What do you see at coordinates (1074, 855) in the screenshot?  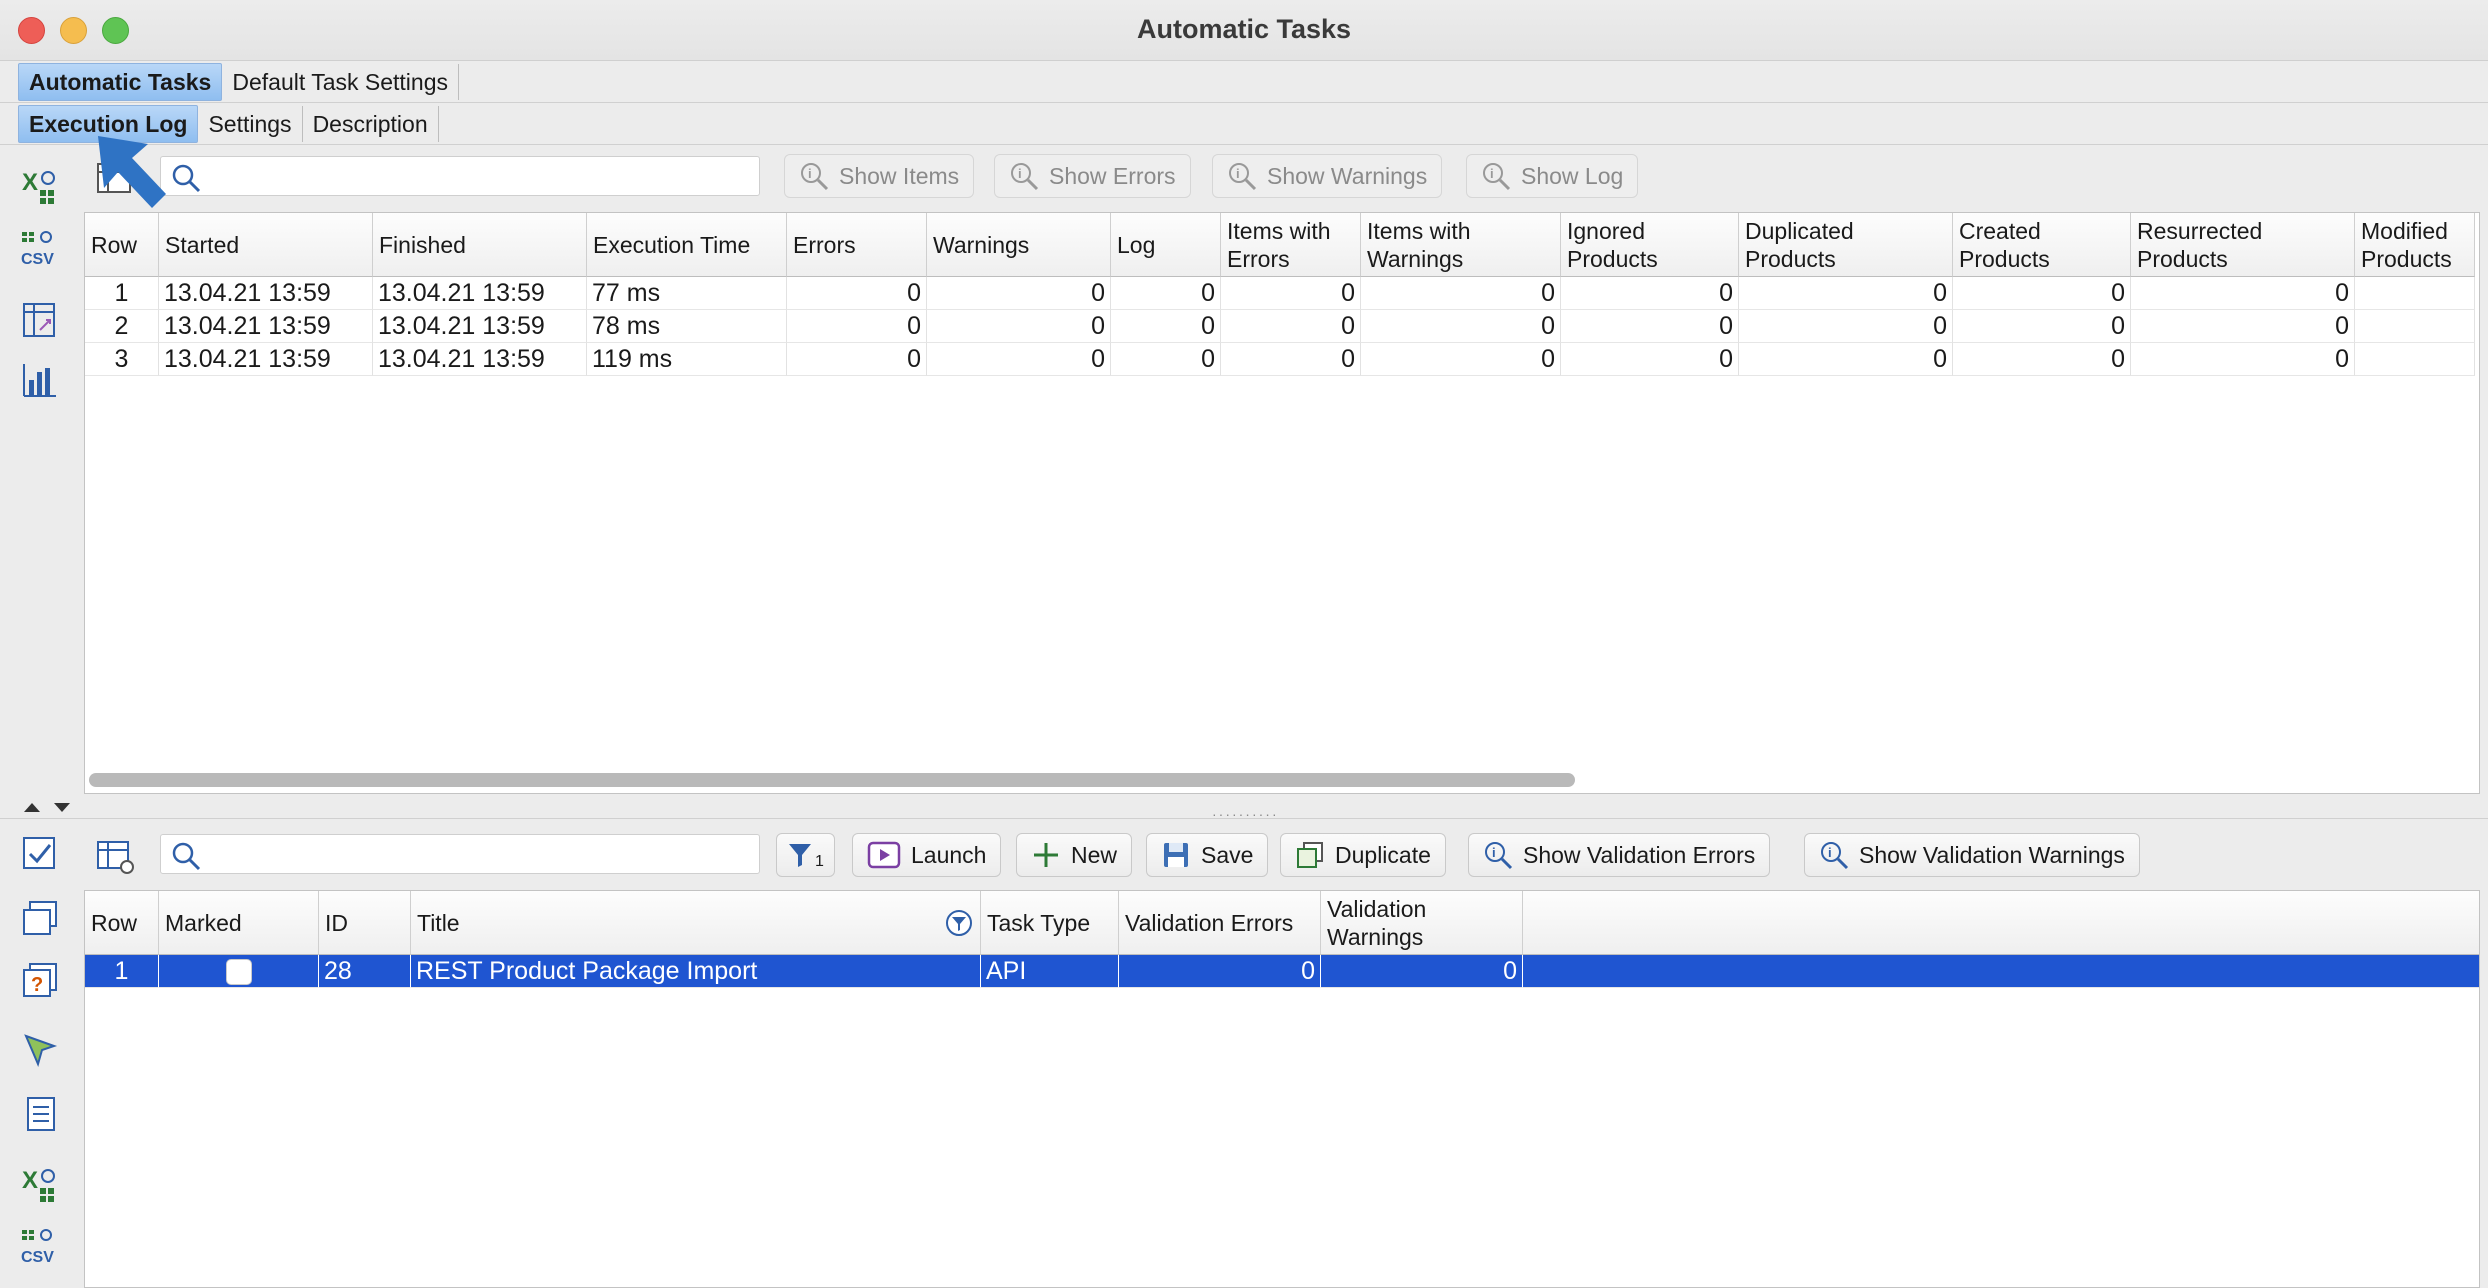 I see `new-button: New` at bounding box center [1074, 855].